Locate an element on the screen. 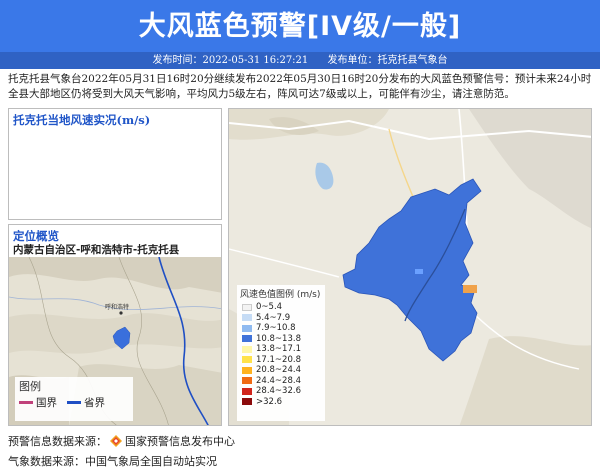  wind-range-label: 0~5.4 is located at coordinates (269, 307).